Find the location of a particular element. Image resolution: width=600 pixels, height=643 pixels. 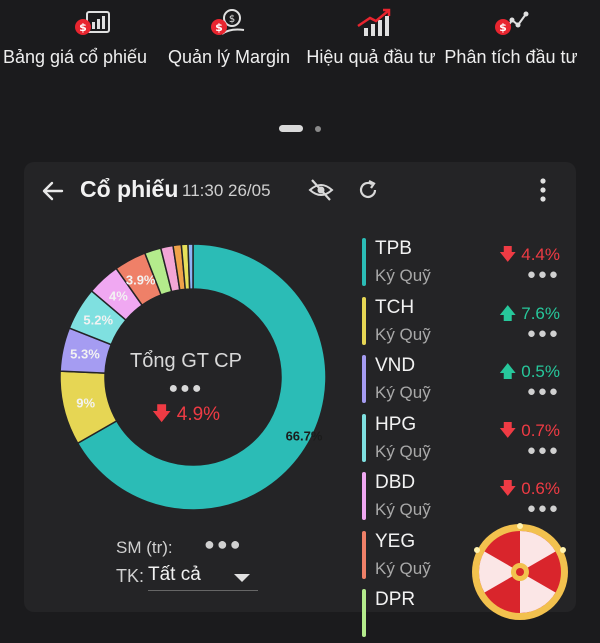

purchasing-power-label: SM (tr): is located at coordinates (144, 547).